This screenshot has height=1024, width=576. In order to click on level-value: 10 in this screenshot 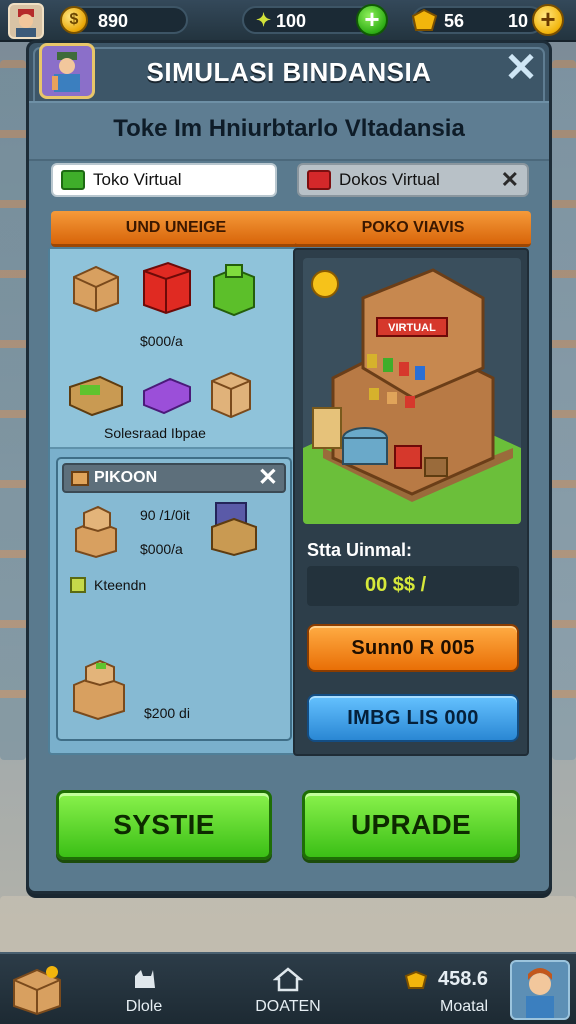, I will do `click(518, 21)`.